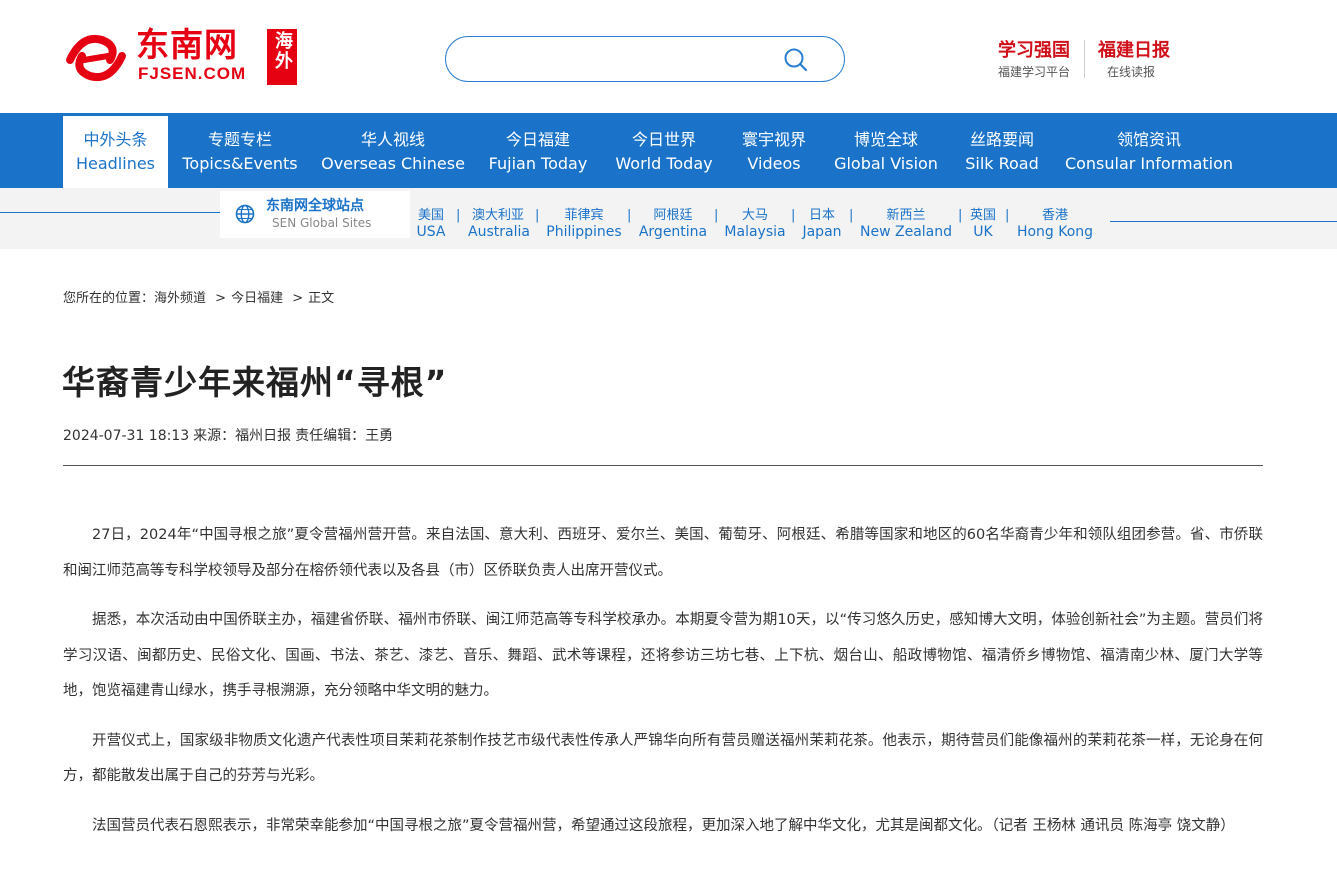  What do you see at coordinates (538, 163) in the screenshot?
I see `nav-item-label-en: Fujian Today` at bounding box center [538, 163].